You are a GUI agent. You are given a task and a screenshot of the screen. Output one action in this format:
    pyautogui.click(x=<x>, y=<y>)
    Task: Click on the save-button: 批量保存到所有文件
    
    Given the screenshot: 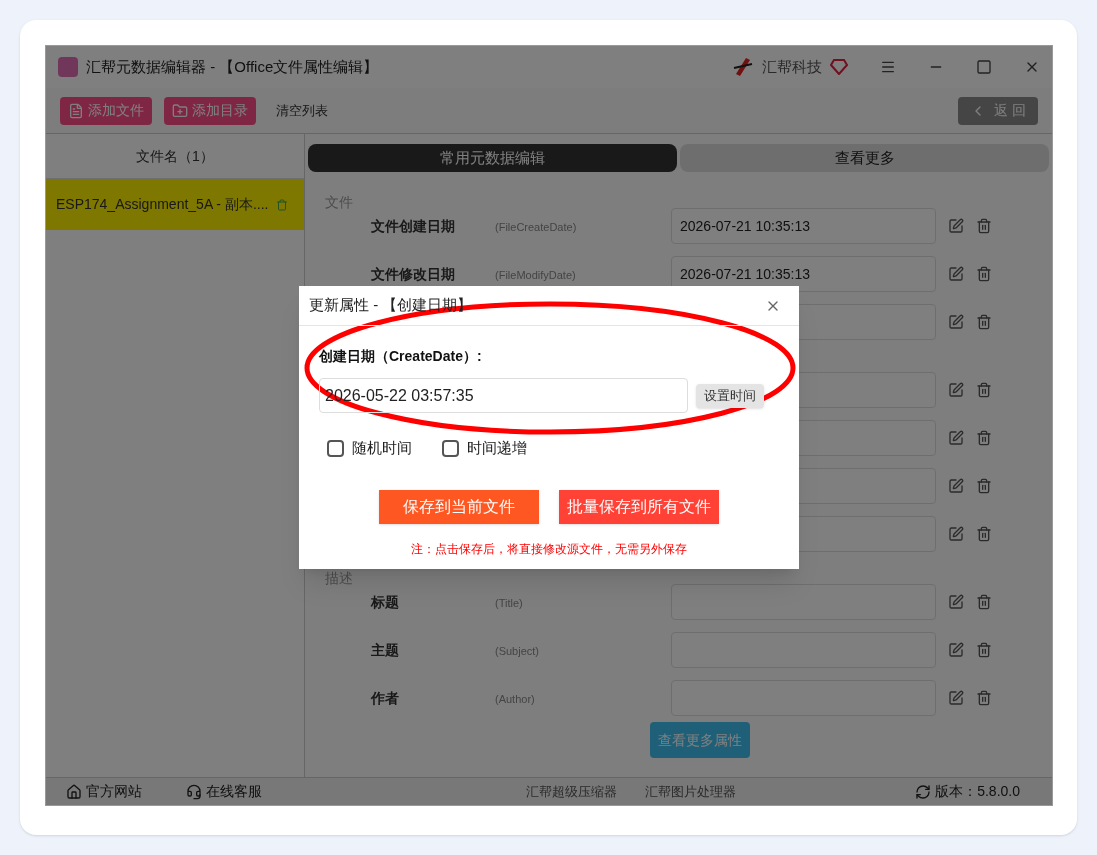 What is the action you would take?
    pyautogui.click(x=639, y=506)
    